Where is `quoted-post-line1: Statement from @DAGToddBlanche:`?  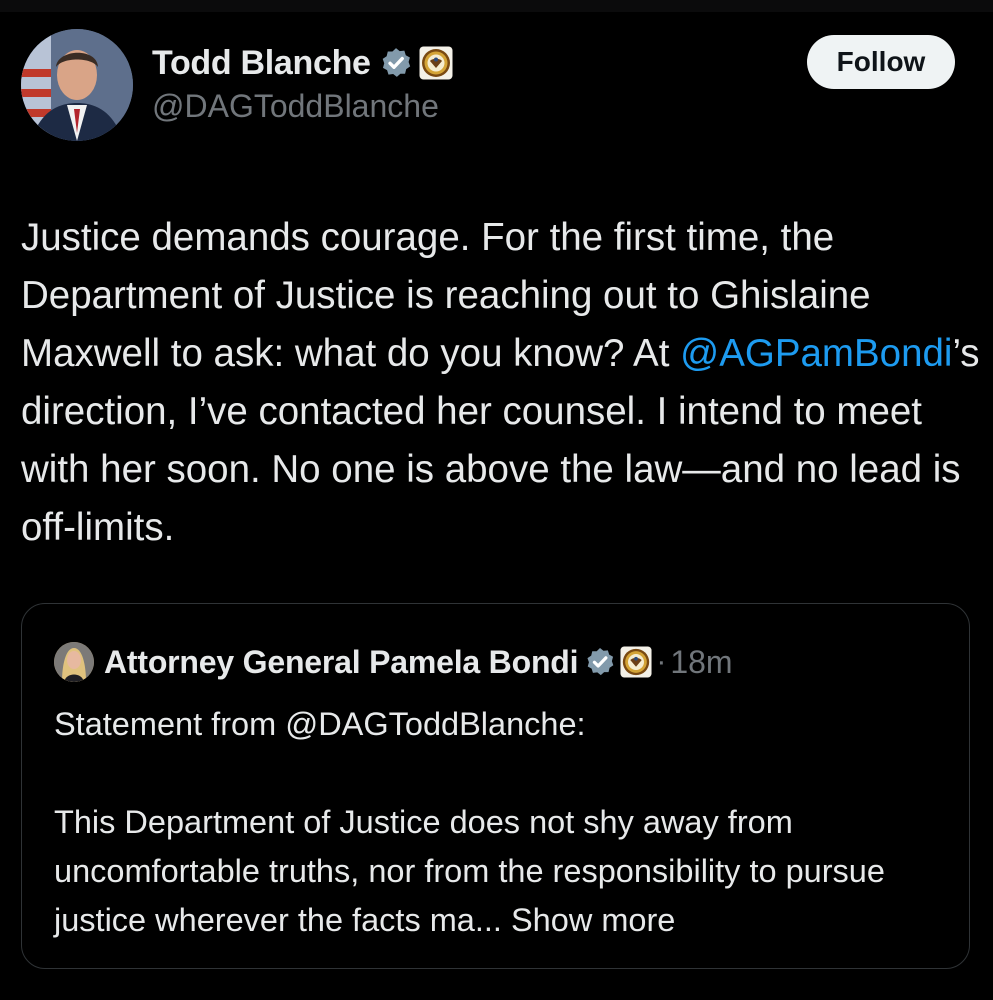
quoted-post-line1: Statement from @DAGToddBlanche: is located at coordinates (320, 724).